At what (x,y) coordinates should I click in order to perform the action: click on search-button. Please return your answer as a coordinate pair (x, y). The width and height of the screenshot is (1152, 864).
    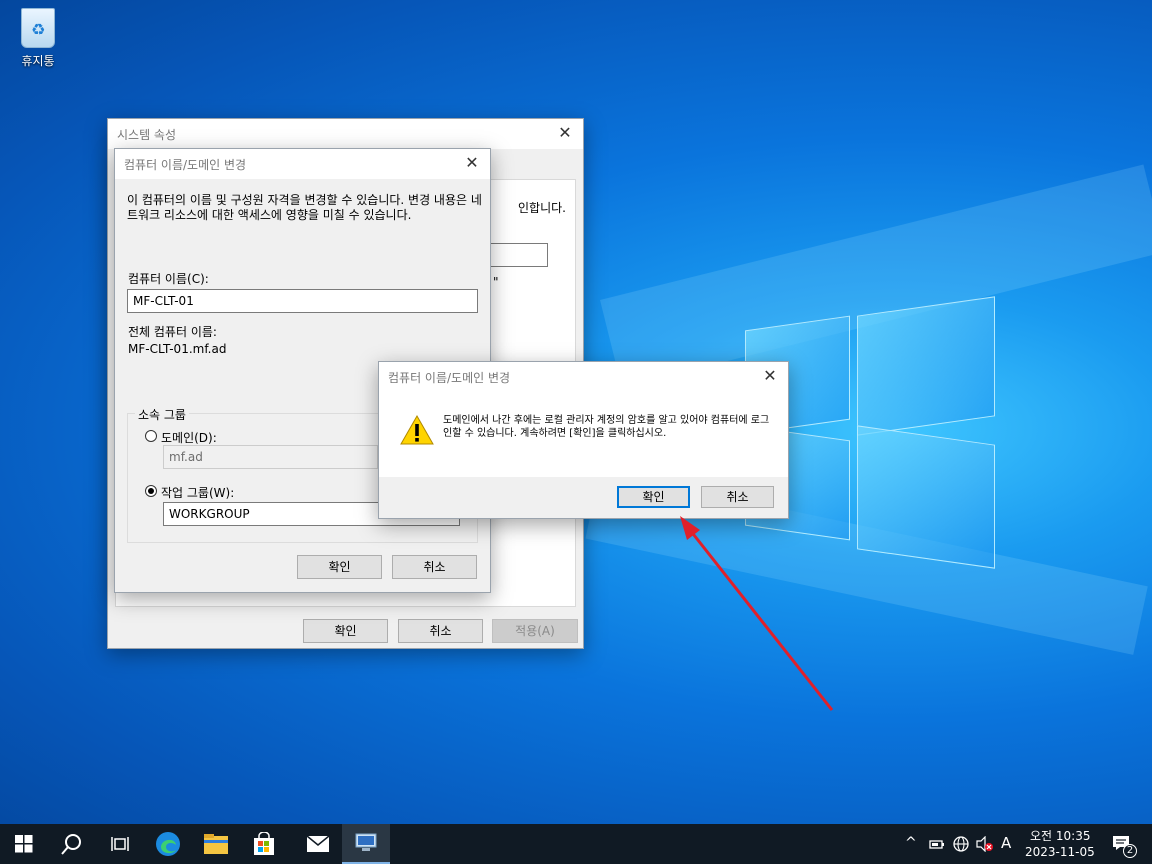
    Looking at the image, I should click on (72, 844).